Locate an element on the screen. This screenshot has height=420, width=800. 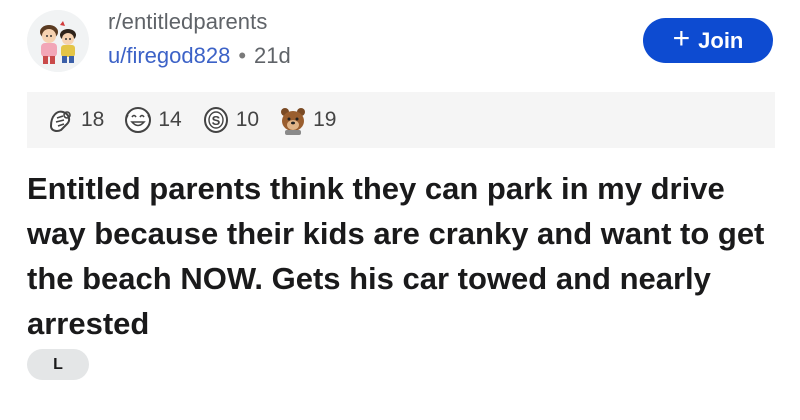
award-count: 14 is located at coordinates (170, 119).